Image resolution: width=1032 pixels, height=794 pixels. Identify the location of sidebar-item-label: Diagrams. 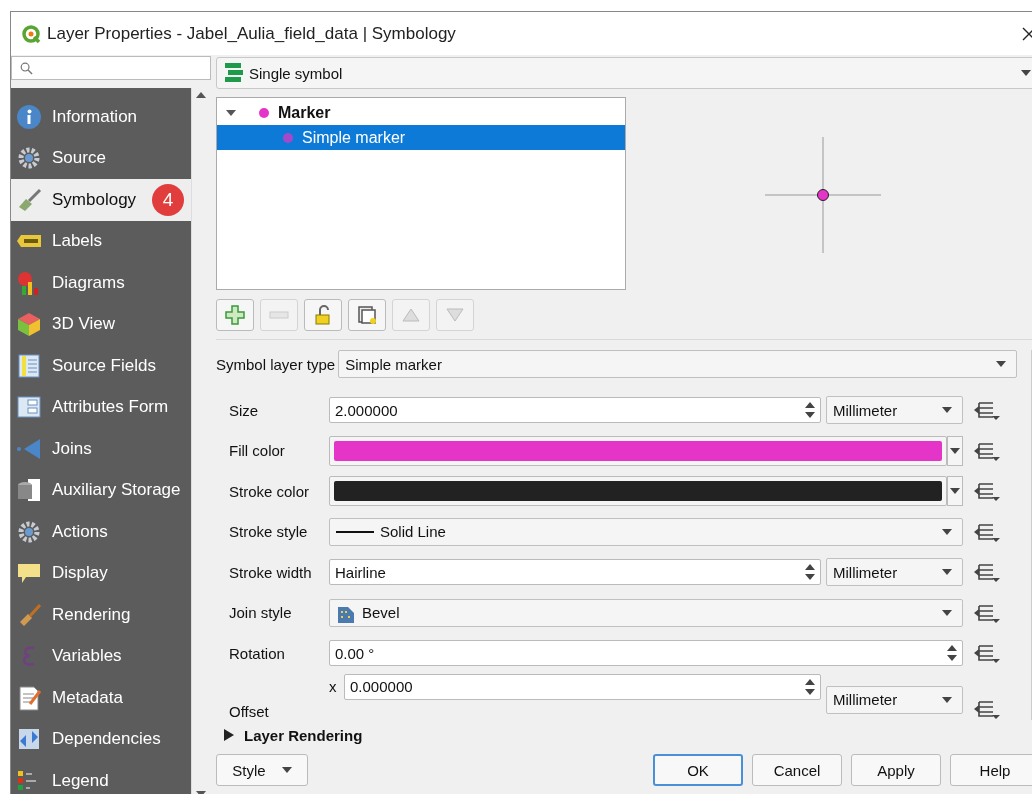
(88, 282).